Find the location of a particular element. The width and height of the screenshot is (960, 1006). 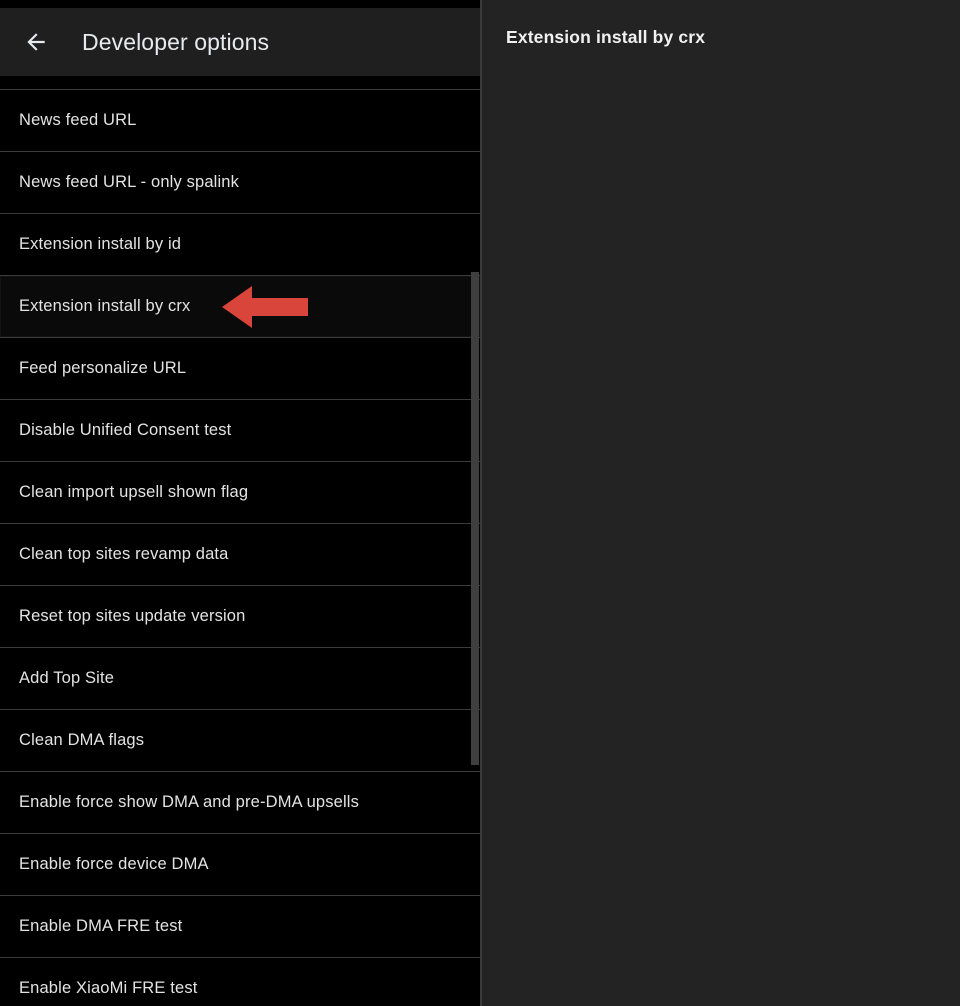

list-item-label: Clean top sites revamp data is located at coordinates (124, 554).